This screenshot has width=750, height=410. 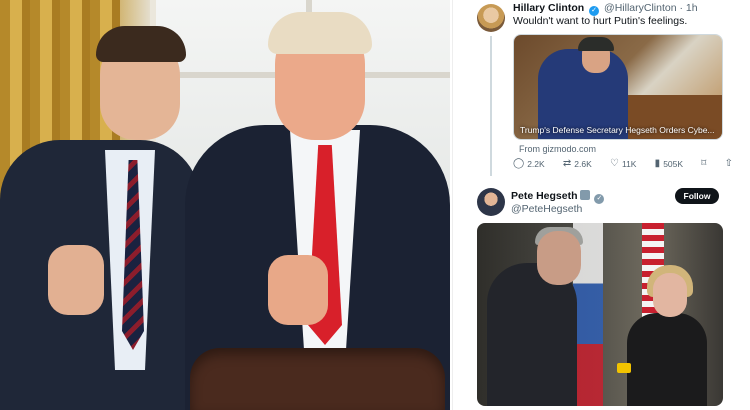 I want to click on repost-count: 2.6K, so click(x=583, y=164).